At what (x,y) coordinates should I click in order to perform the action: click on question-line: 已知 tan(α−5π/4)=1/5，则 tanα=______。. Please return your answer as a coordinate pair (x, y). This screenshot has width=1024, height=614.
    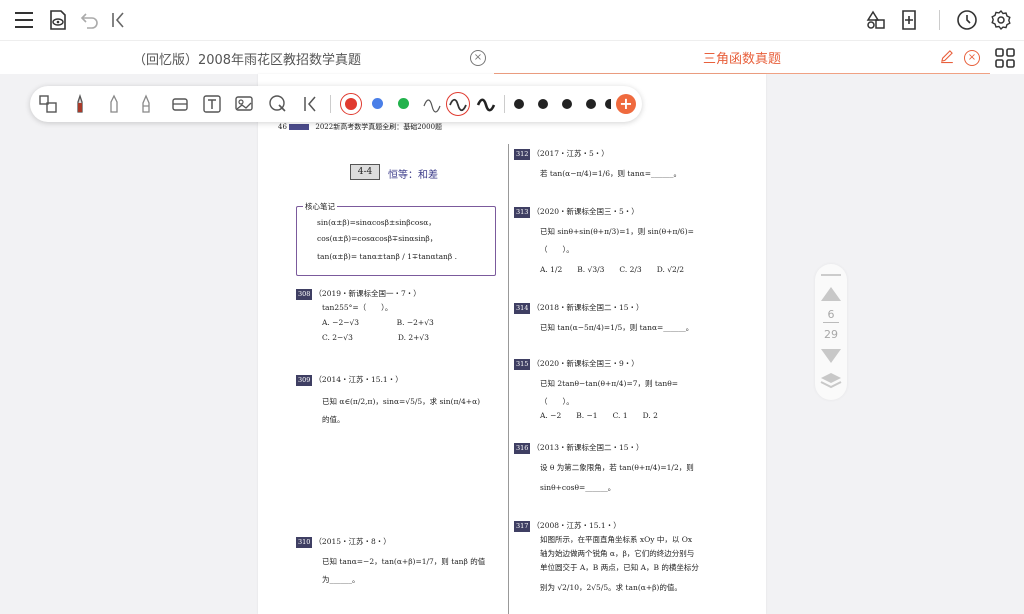
    Looking at the image, I should click on (617, 327).